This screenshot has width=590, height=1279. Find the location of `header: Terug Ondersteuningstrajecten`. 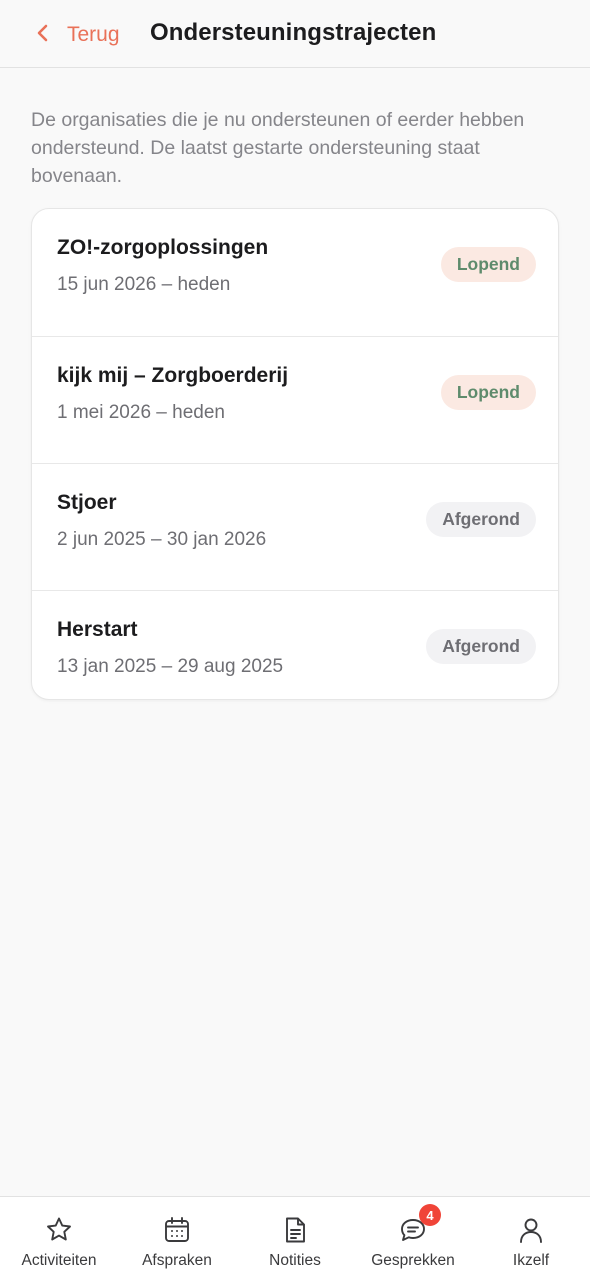

header: Terug Ondersteuningstrajecten is located at coordinates (295, 34).